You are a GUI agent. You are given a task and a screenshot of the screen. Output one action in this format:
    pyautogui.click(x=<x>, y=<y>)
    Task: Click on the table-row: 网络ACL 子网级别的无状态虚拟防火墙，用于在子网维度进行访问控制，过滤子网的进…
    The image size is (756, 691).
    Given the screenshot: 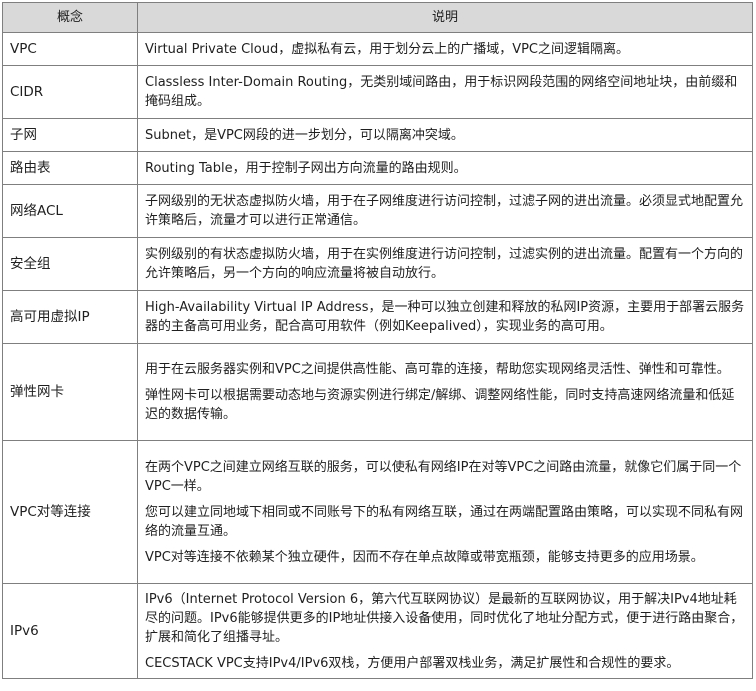 What is the action you would take?
    pyautogui.click(x=377, y=211)
    